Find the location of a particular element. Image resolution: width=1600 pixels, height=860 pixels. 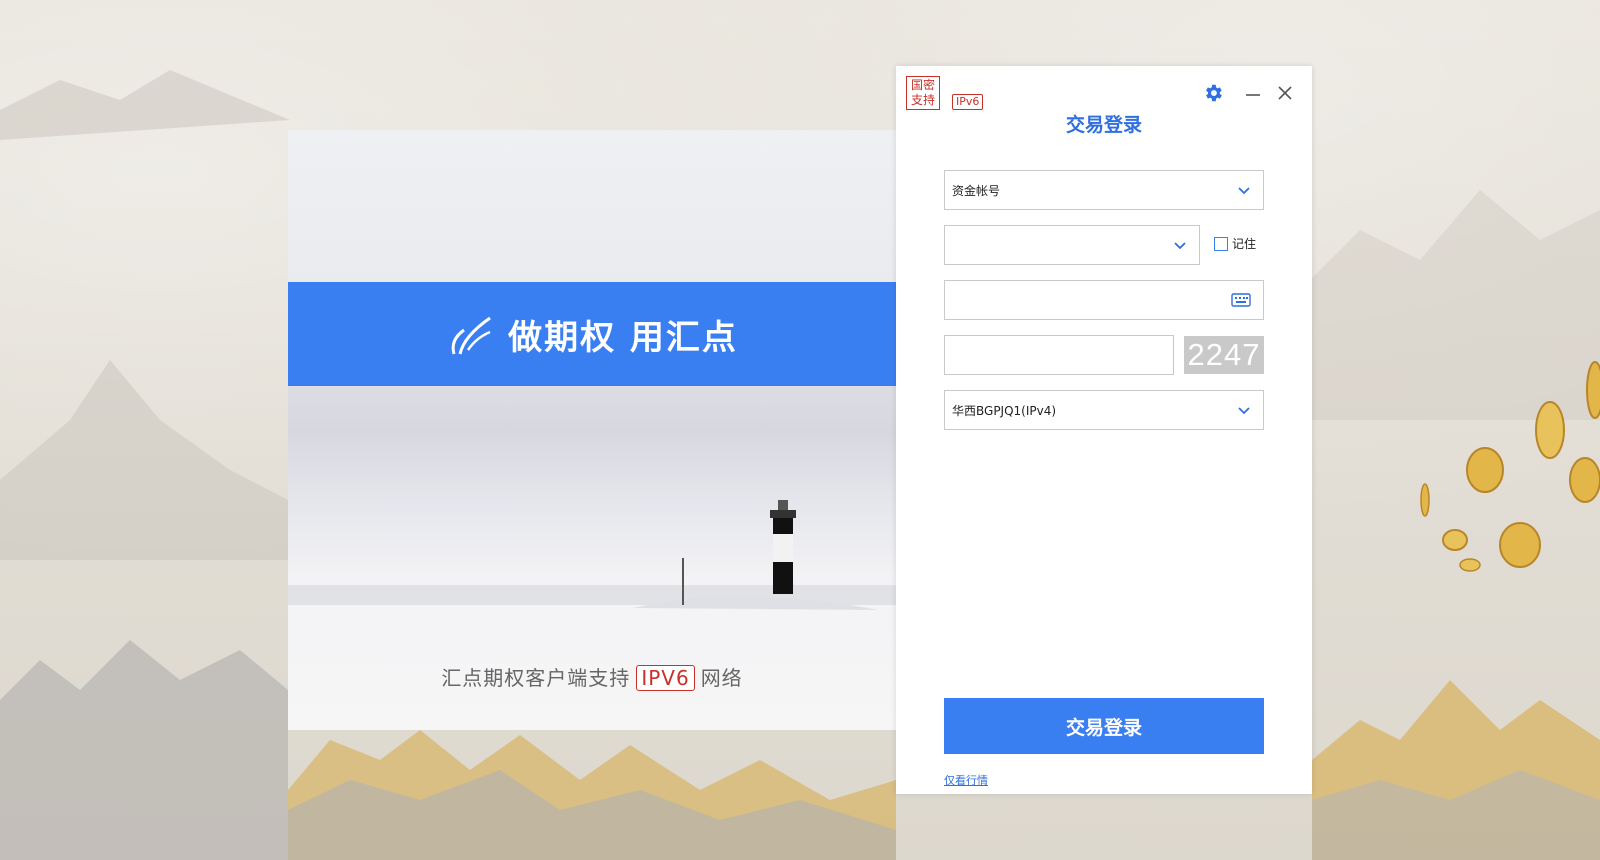

captcha-image: 2247 is located at coordinates (1224, 355).